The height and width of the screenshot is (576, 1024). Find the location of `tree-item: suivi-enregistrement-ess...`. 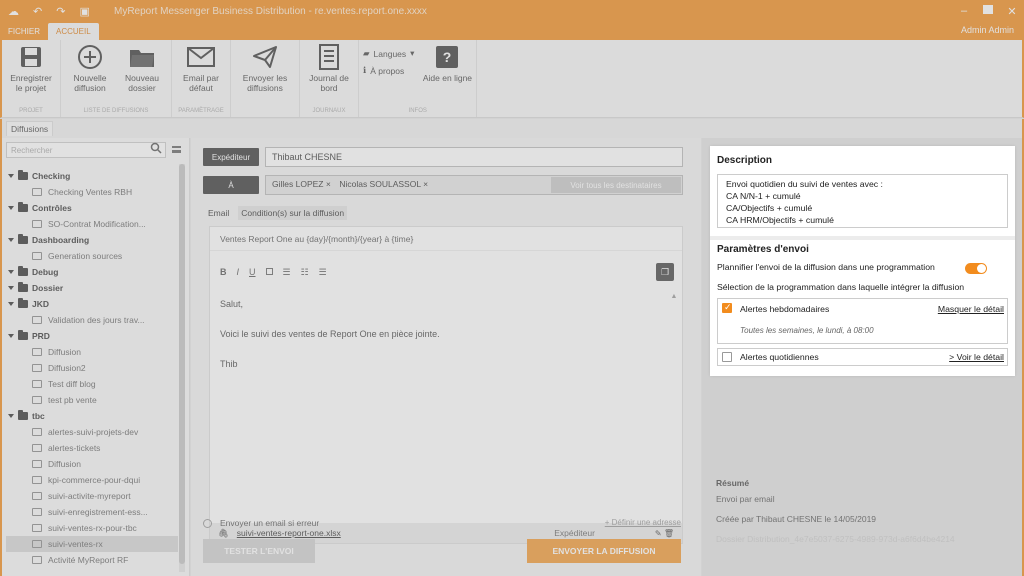

tree-item: suivi-enregistrement-ess... is located at coordinates (92, 512).